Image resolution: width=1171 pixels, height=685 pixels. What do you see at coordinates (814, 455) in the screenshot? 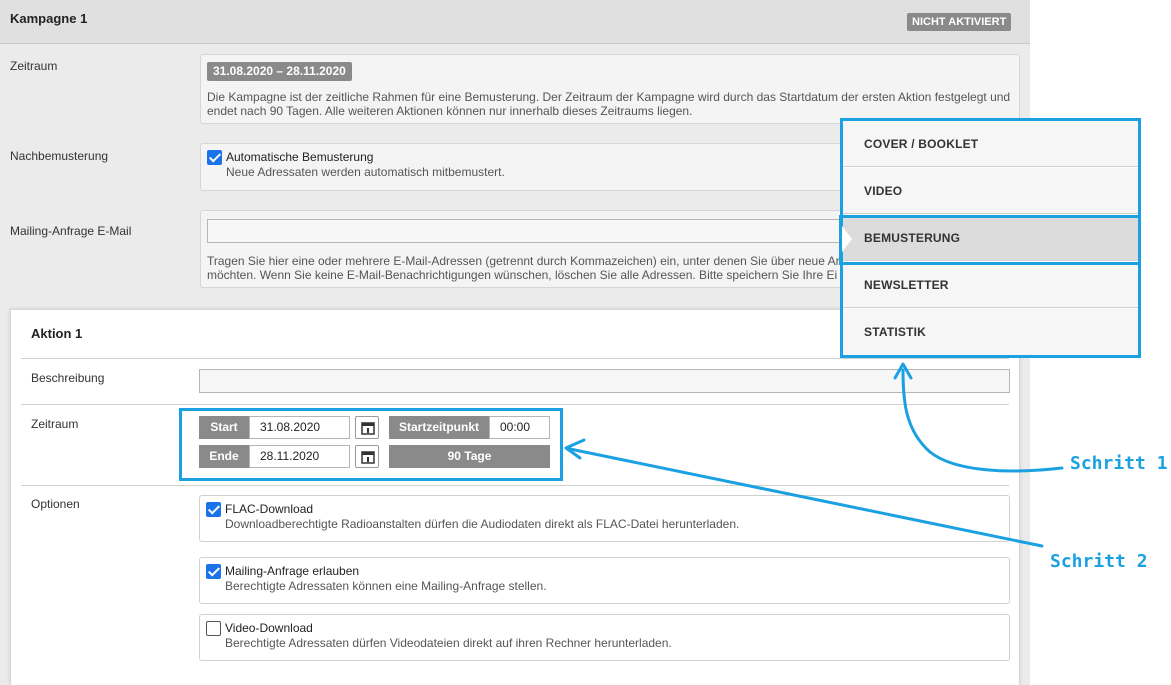
I see `annotation-arrows` at bounding box center [814, 455].